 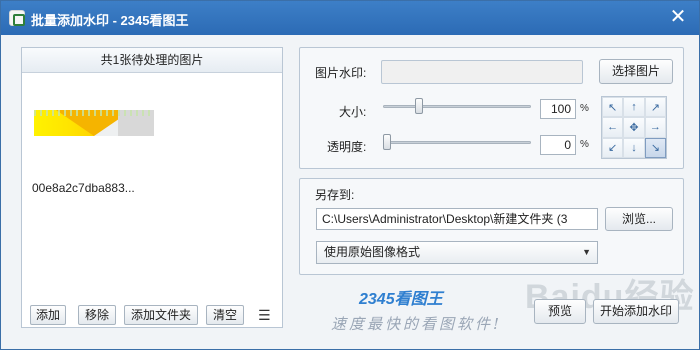 What do you see at coordinates (97, 315) in the screenshot?
I see `remove-button: 移除` at bounding box center [97, 315].